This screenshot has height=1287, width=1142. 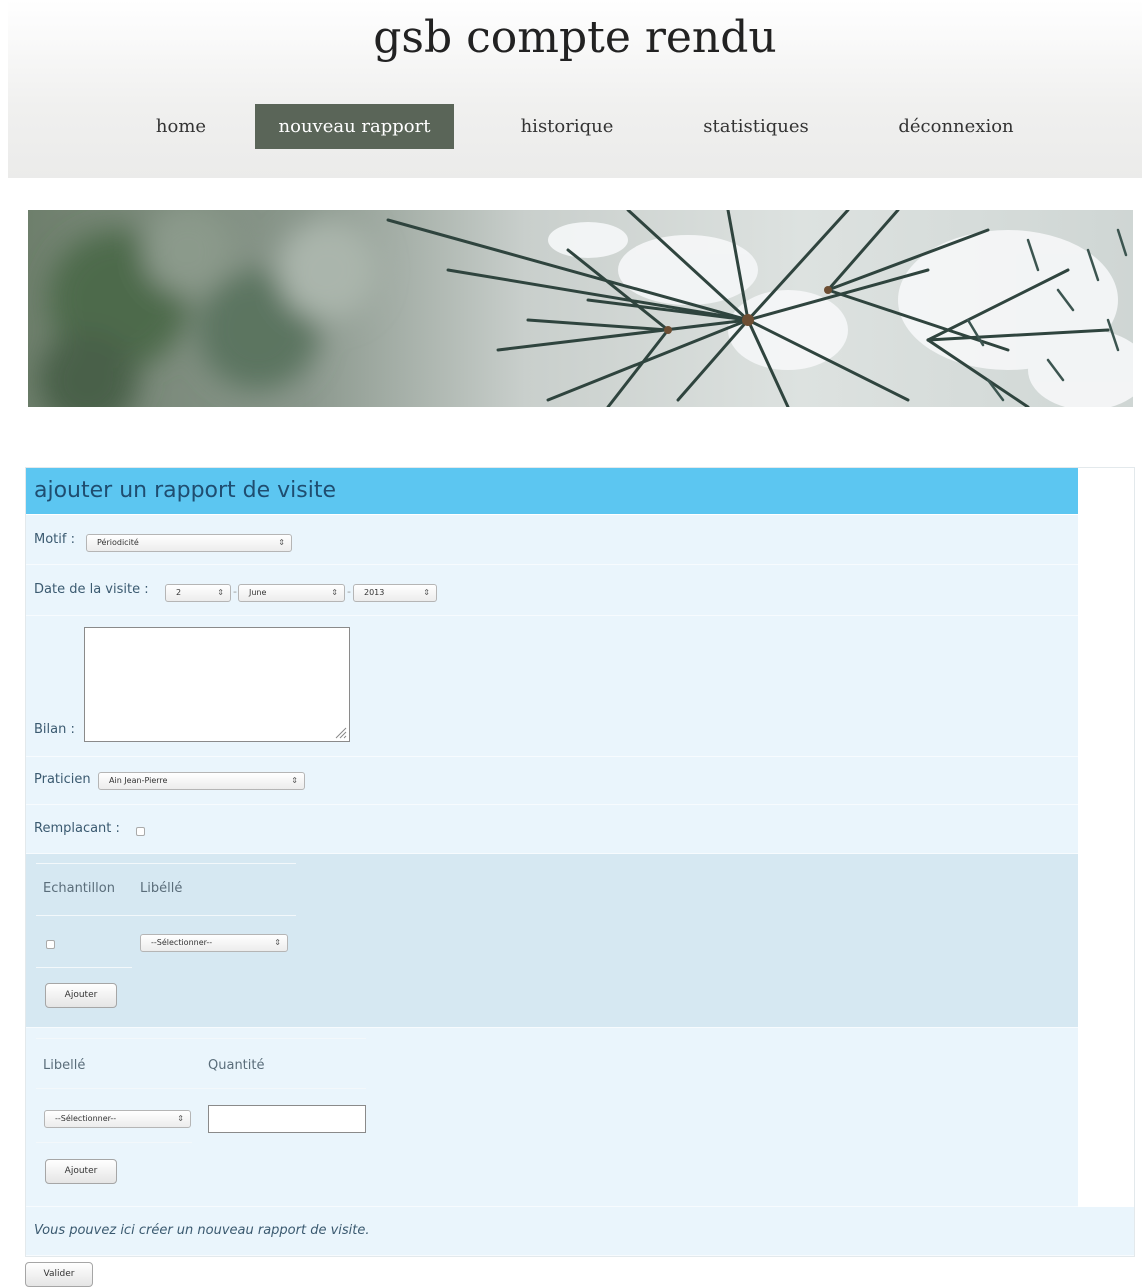 What do you see at coordinates (189, 543) in the screenshot?
I see `motif-select: Périodicité ⇕` at bounding box center [189, 543].